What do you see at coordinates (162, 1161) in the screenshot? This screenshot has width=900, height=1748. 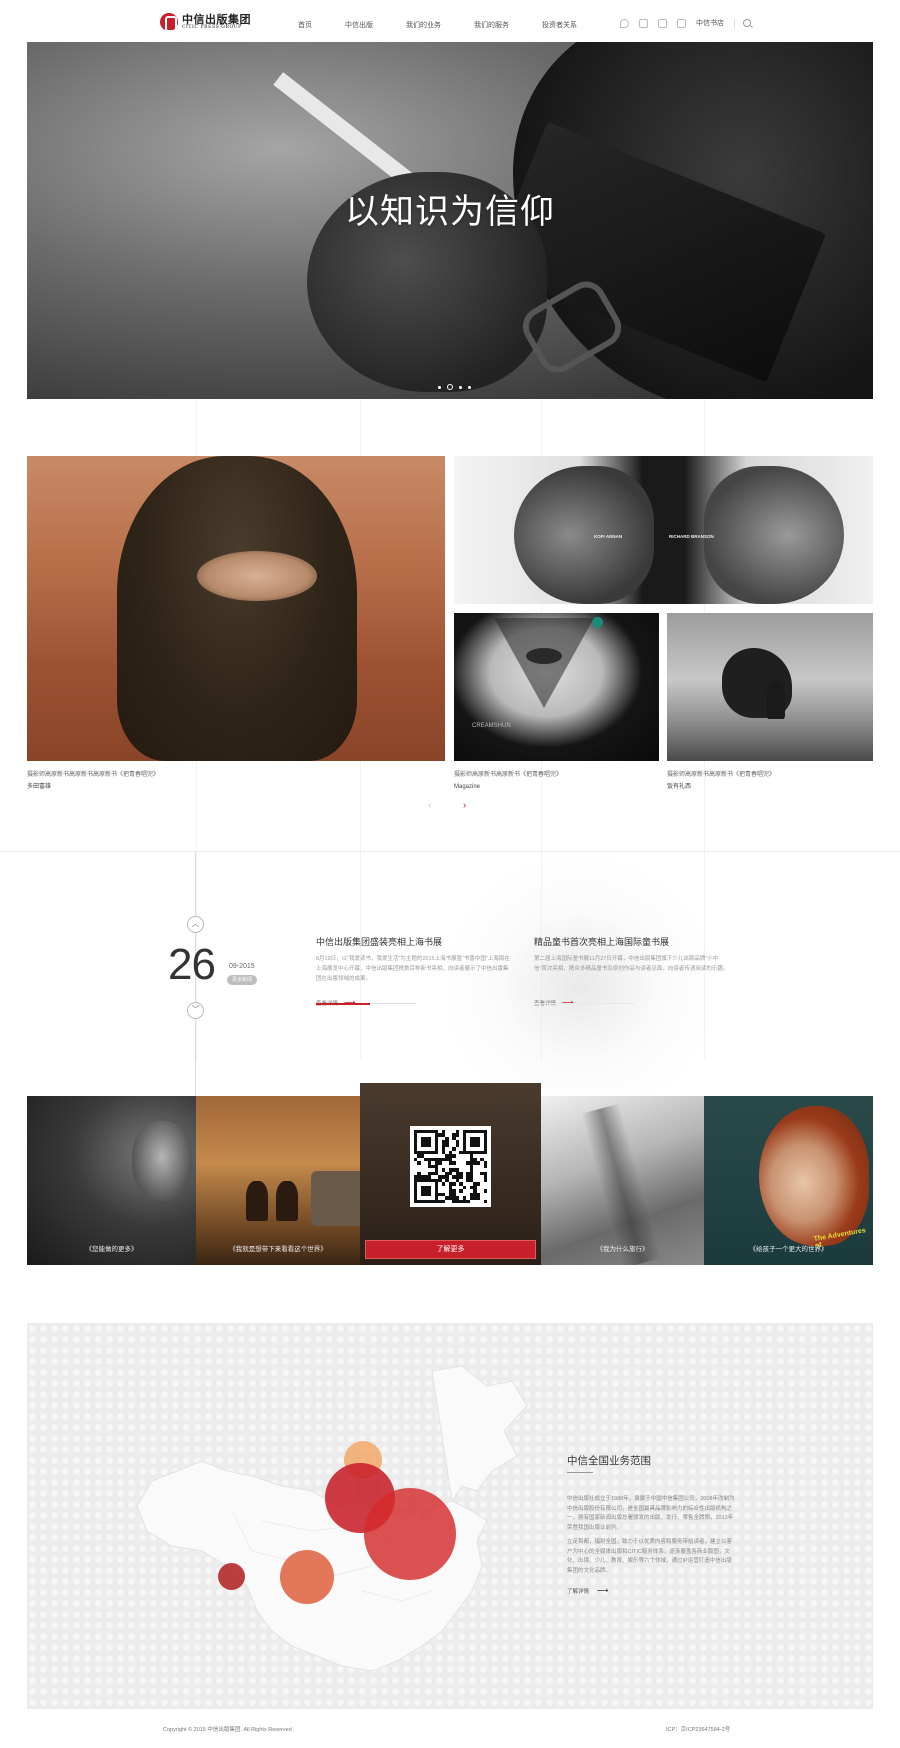 I see `man-portrait-shape` at bounding box center [162, 1161].